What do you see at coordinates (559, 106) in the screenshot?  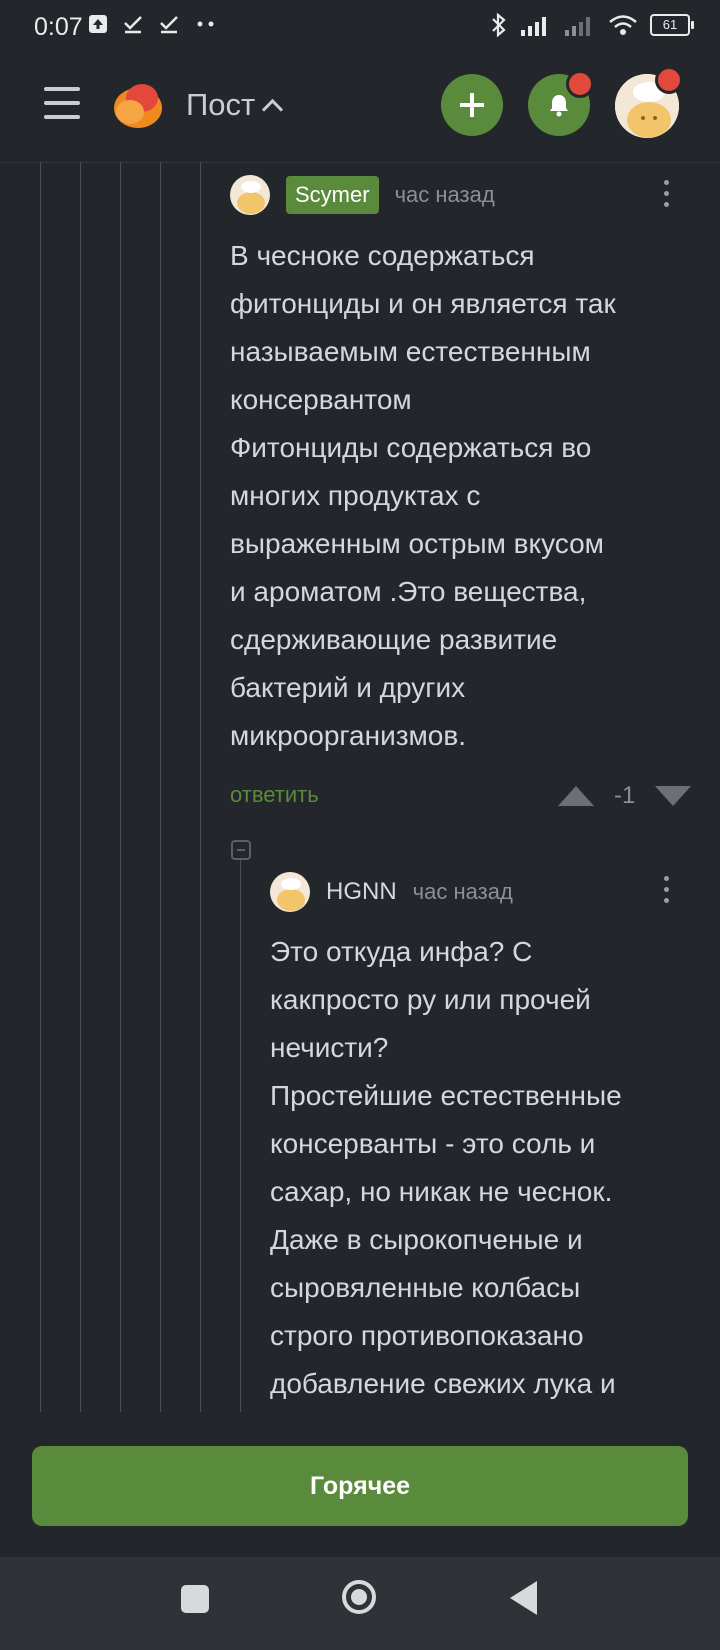 I see `bell-icon` at bounding box center [559, 106].